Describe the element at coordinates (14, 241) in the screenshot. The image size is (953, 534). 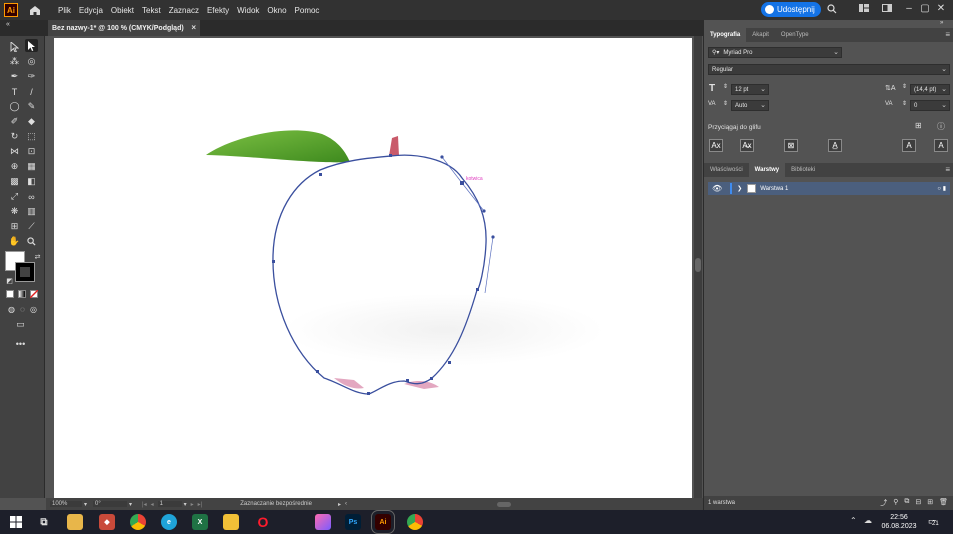
I see `hand-tool-icon: ✋` at that location.